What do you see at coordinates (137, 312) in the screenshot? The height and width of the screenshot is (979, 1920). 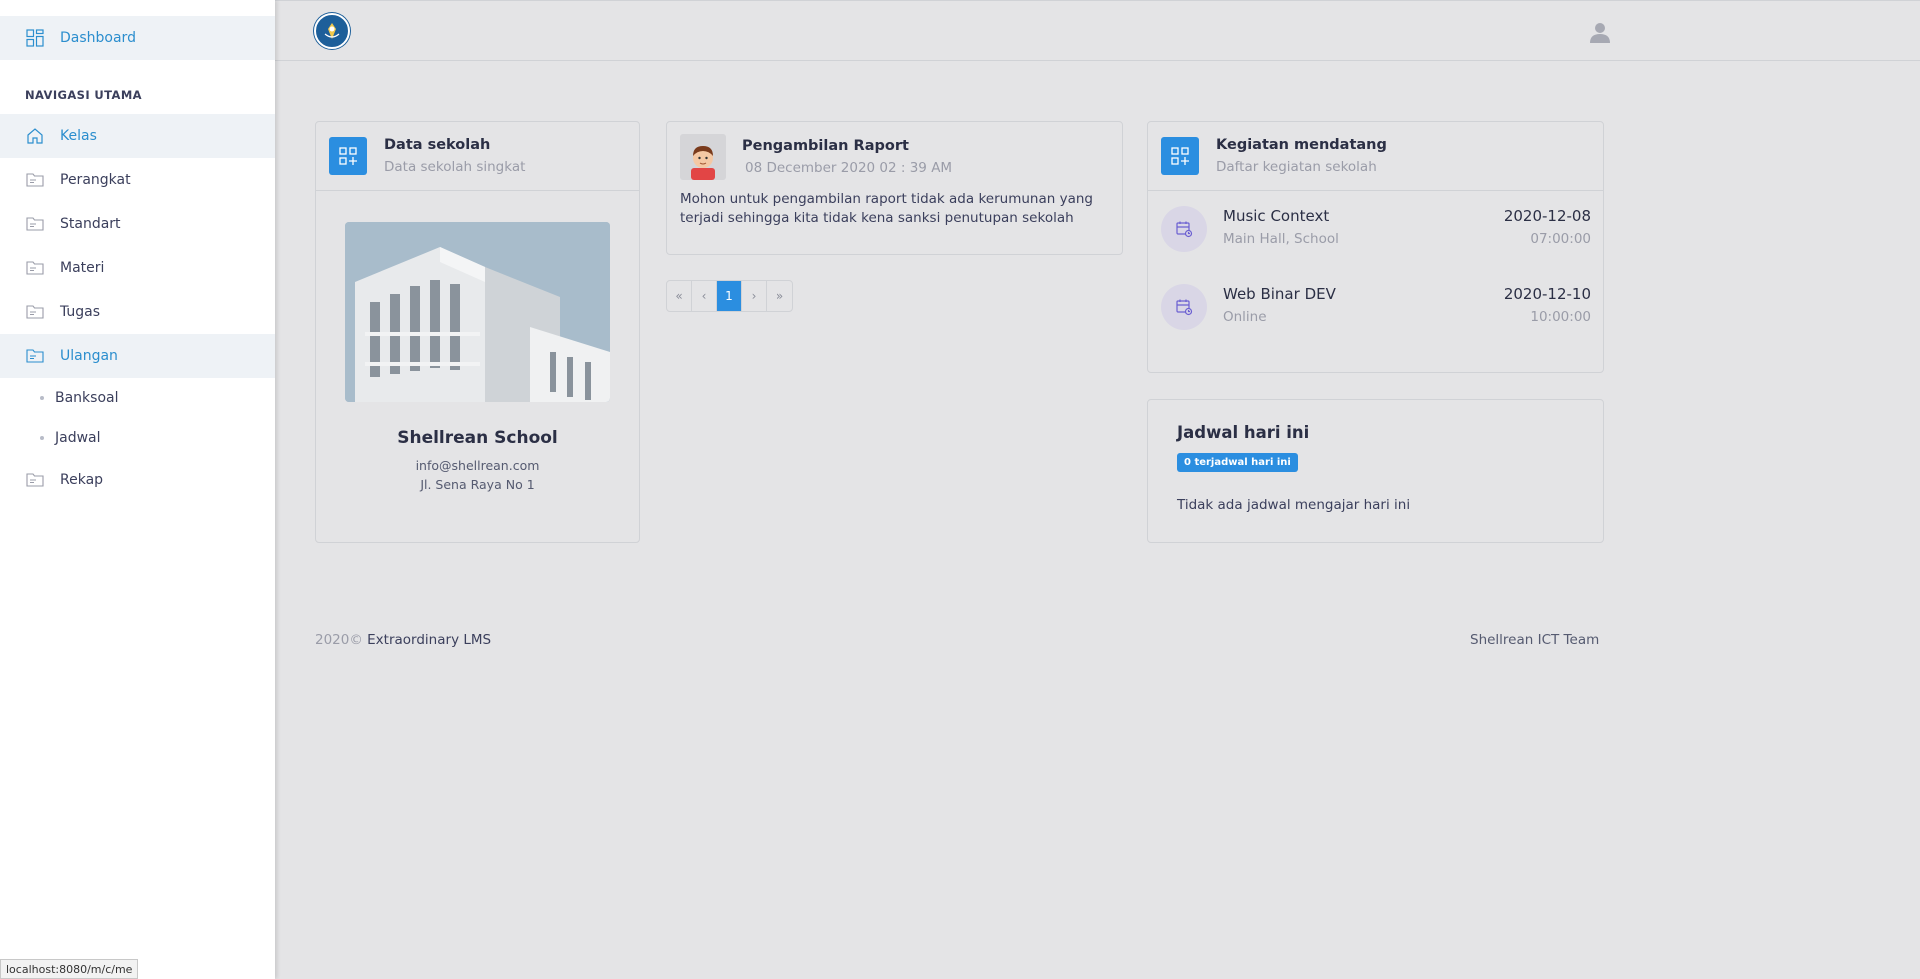 I see `sidebar-item-tugas: Tugas` at bounding box center [137, 312].